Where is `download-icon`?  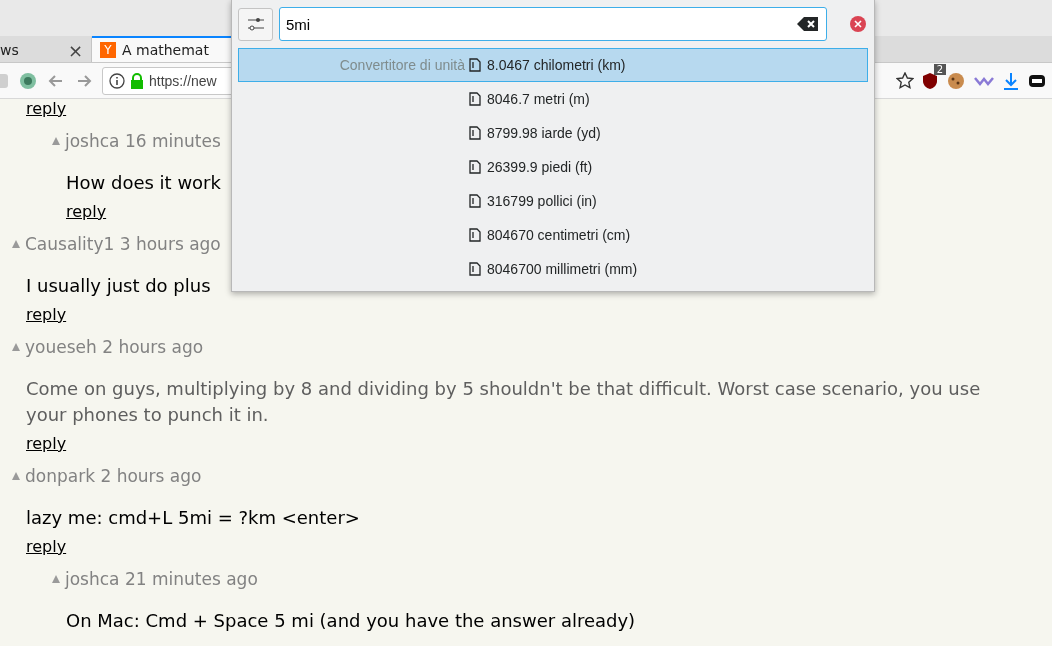 download-icon is located at coordinates (1011, 80).